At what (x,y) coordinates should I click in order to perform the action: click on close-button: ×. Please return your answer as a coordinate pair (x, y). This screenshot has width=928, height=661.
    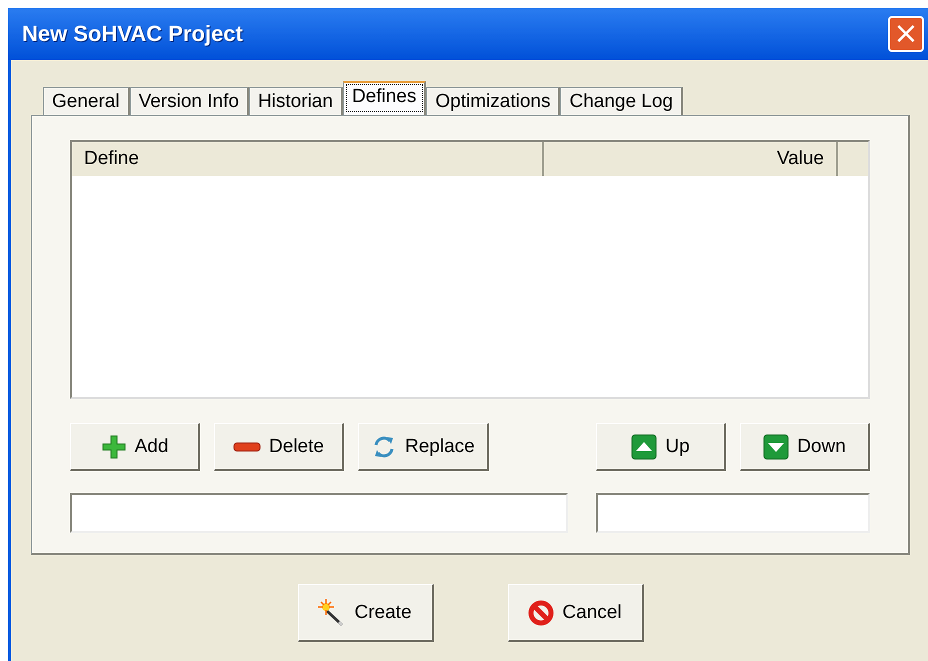
    Looking at the image, I should click on (906, 34).